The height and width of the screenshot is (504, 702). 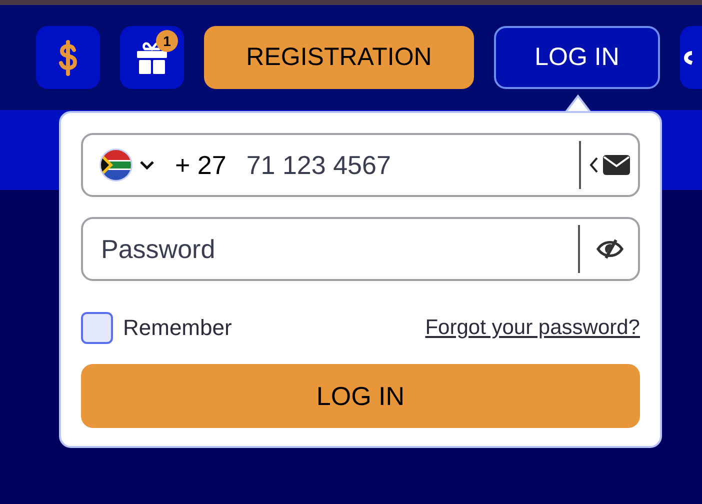 I want to click on chevron-left-icon, so click(x=594, y=165).